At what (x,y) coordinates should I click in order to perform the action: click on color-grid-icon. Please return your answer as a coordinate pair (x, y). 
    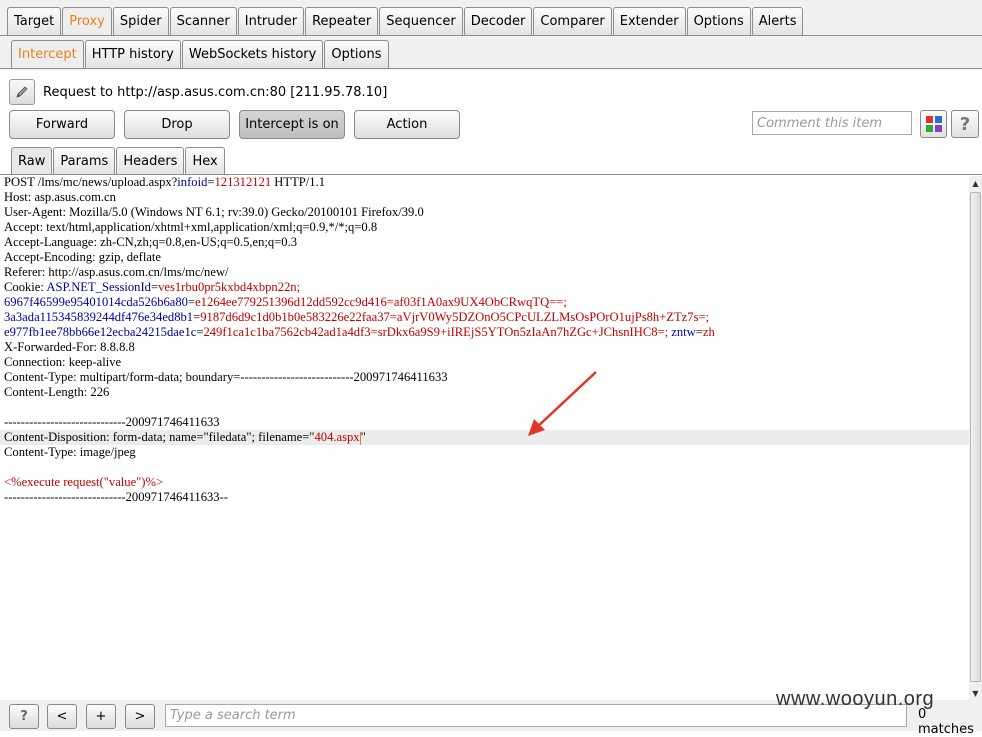
    Looking at the image, I should click on (933, 124).